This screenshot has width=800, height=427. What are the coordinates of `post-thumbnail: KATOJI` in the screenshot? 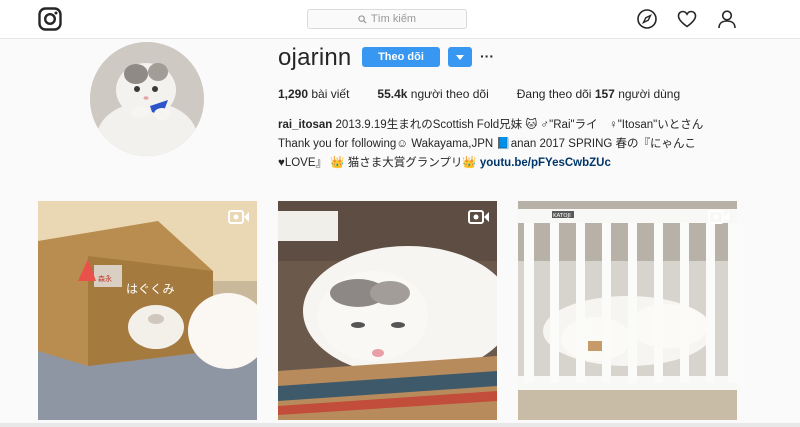 It's located at (627, 310).